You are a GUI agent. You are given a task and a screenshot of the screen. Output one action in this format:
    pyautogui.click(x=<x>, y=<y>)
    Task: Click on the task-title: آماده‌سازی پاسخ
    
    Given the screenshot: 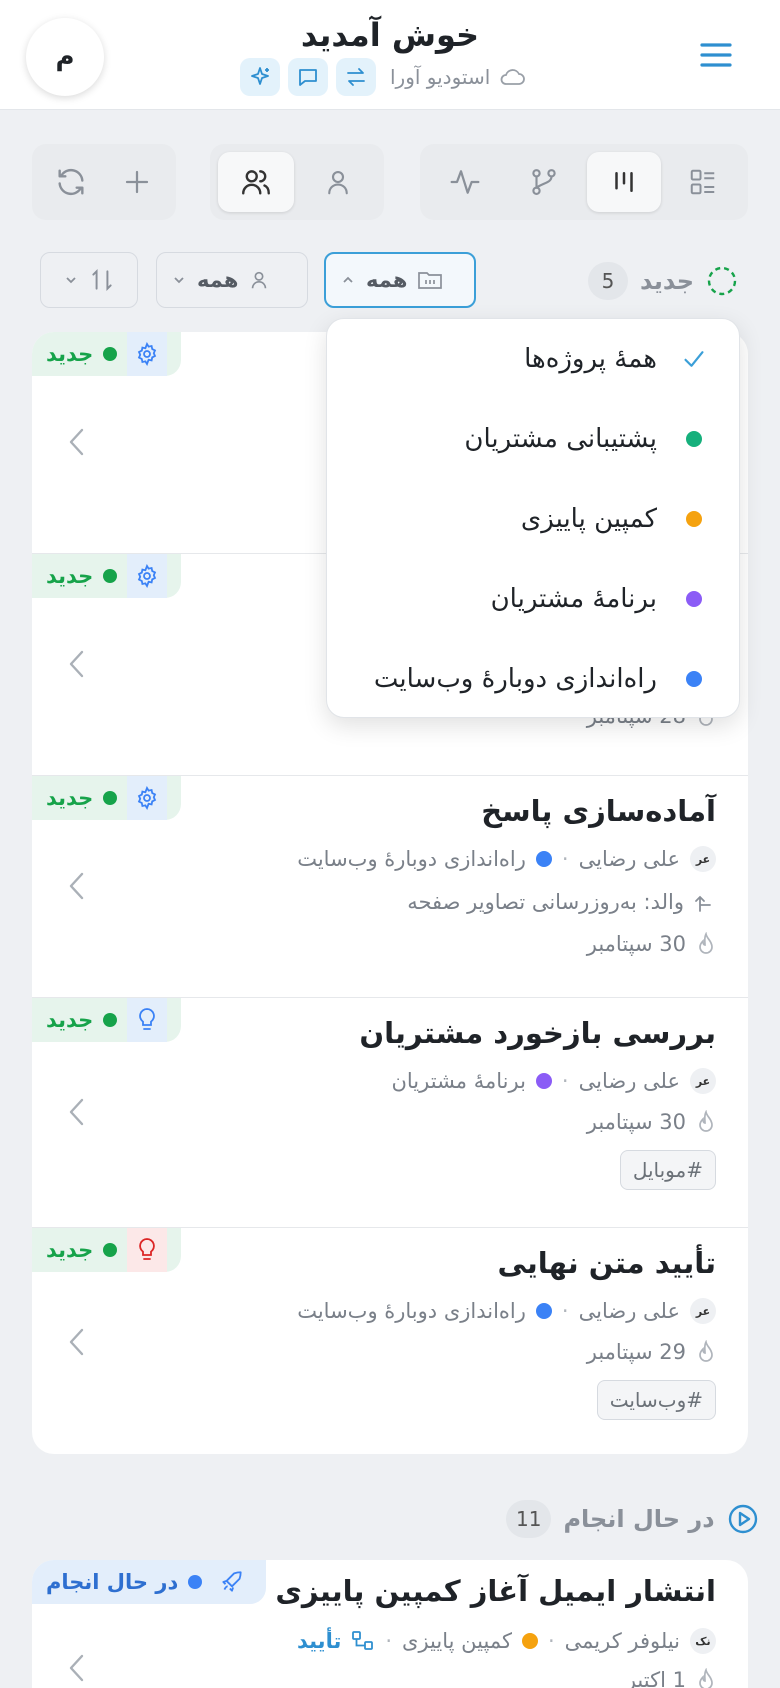 What is the action you would take?
    pyautogui.click(x=598, y=811)
    